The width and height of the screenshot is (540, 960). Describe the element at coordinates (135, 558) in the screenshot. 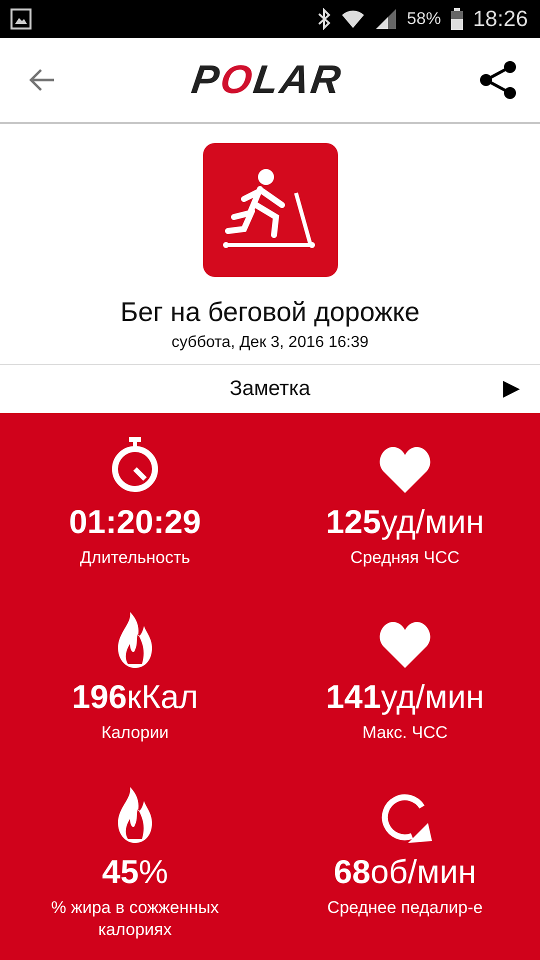

I see `stat-label: Длительность` at that location.